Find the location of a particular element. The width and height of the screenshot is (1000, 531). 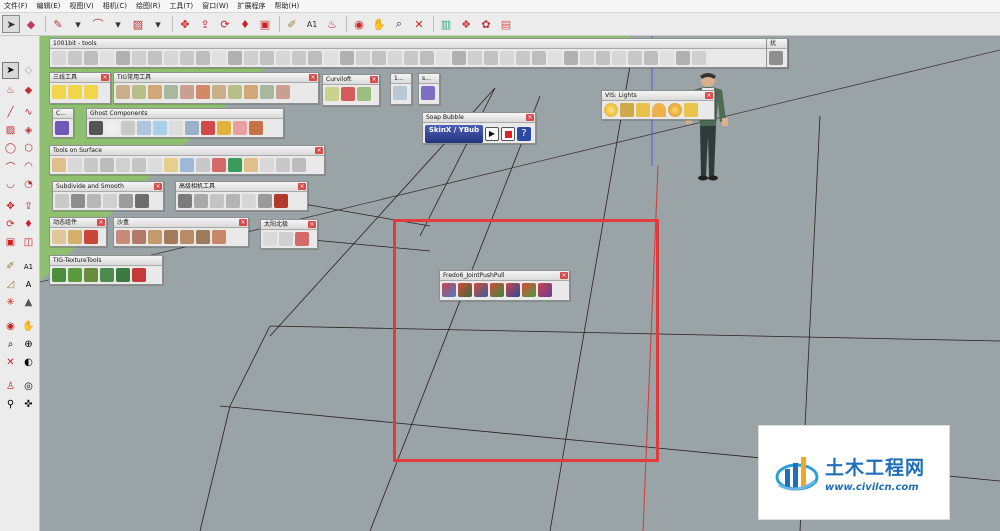

zoom-icon: ⌕ is located at coordinates (399, 24).